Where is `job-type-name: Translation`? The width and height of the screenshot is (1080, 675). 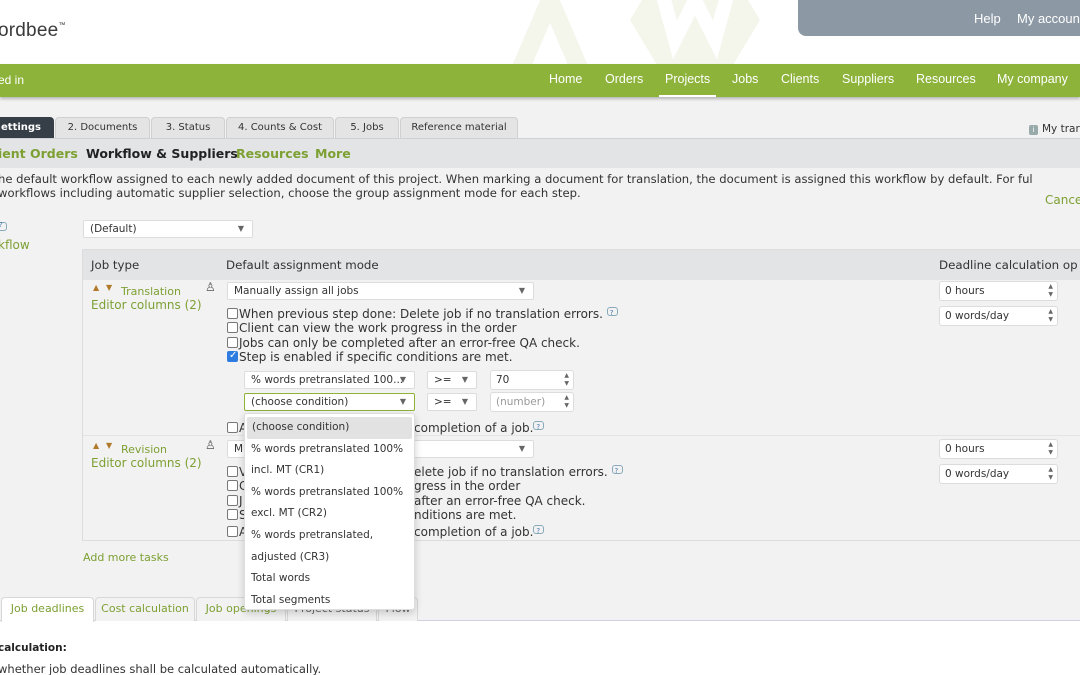
job-type-name: Translation is located at coordinates (151, 291).